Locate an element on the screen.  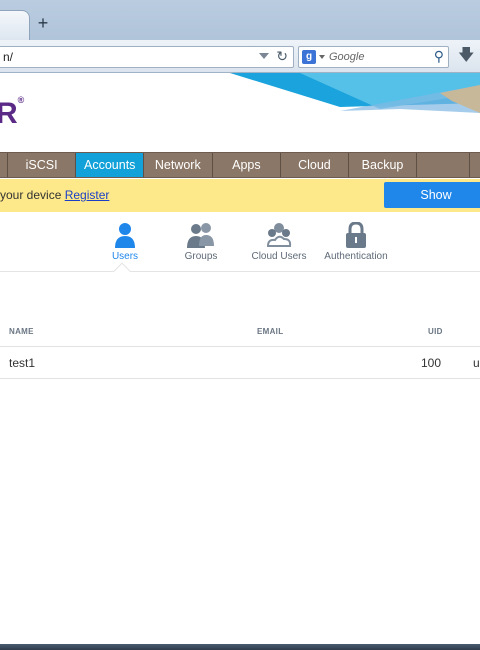
group-icon is located at coordinates (201, 234).